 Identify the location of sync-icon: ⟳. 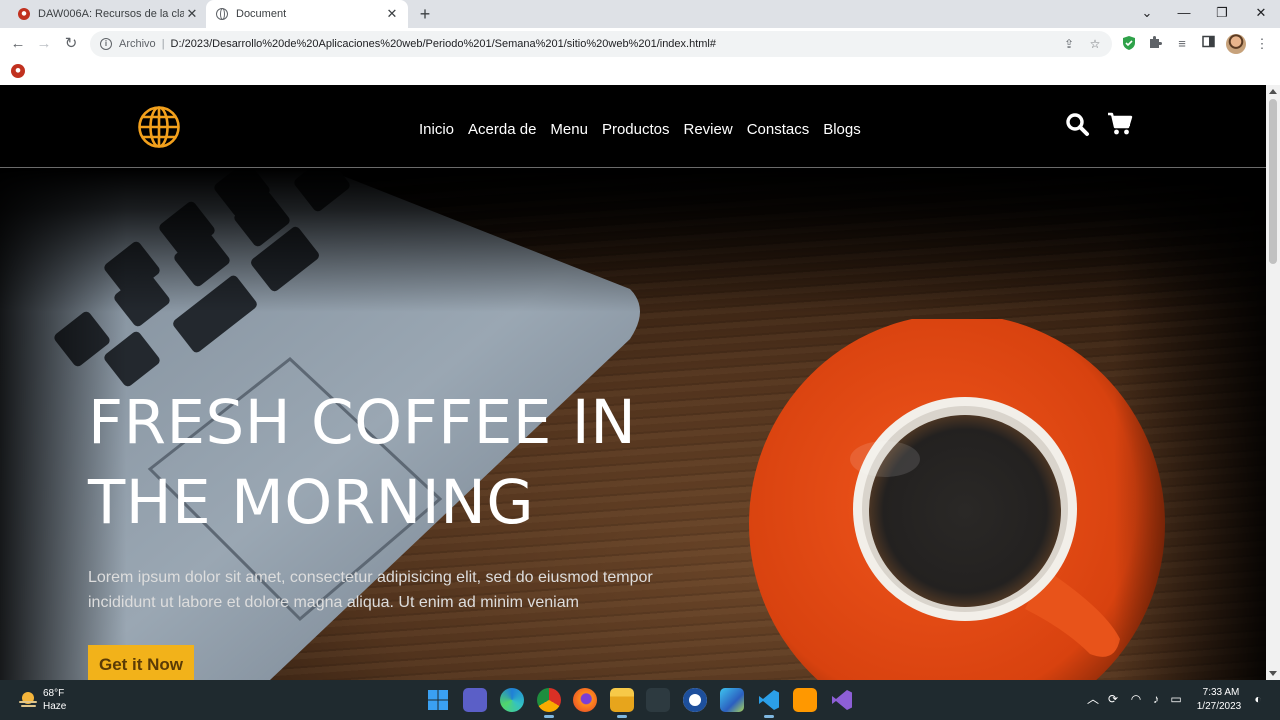
(1113, 699).